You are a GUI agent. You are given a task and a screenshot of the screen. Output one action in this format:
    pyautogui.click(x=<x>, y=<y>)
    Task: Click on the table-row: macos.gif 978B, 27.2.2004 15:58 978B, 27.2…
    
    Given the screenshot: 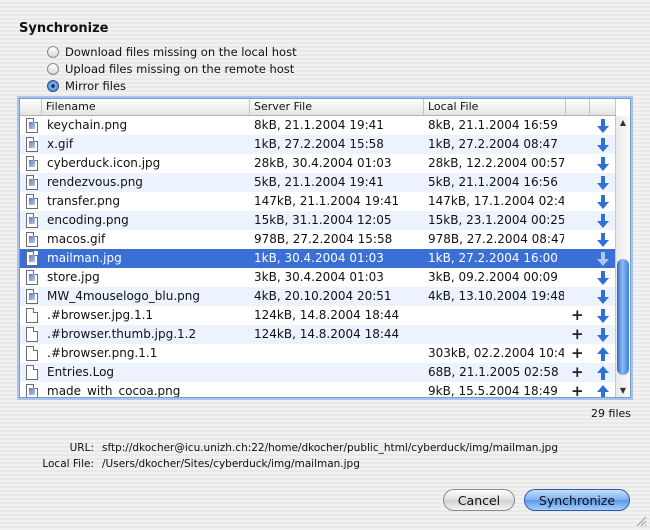 What is the action you would take?
    pyautogui.click(x=318, y=239)
    